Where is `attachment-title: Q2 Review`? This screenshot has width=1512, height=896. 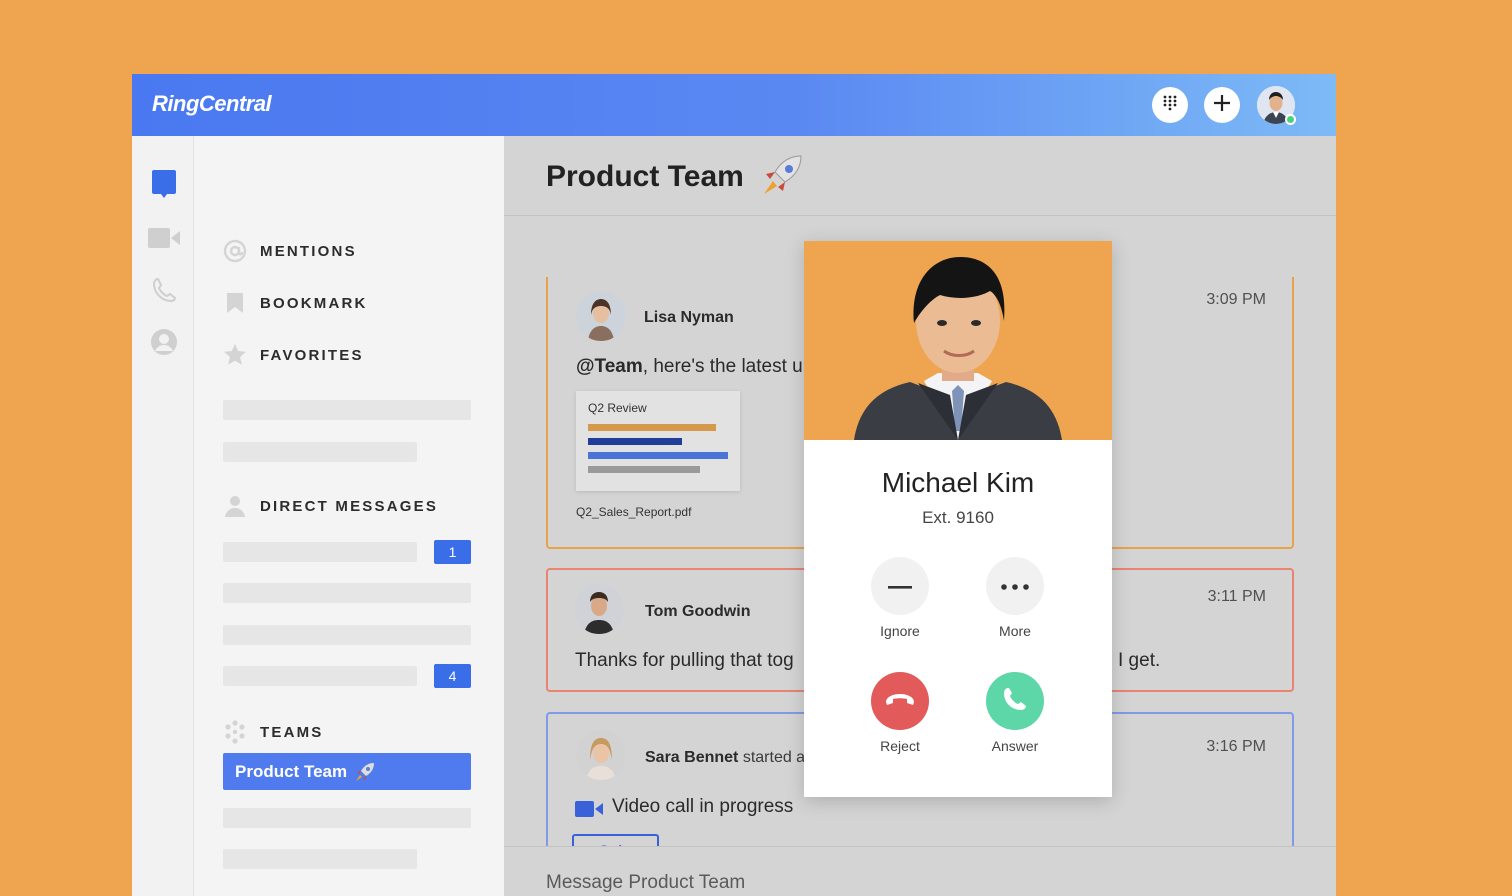
attachment-title: Q2 Review is located at coordinates (617, 408).